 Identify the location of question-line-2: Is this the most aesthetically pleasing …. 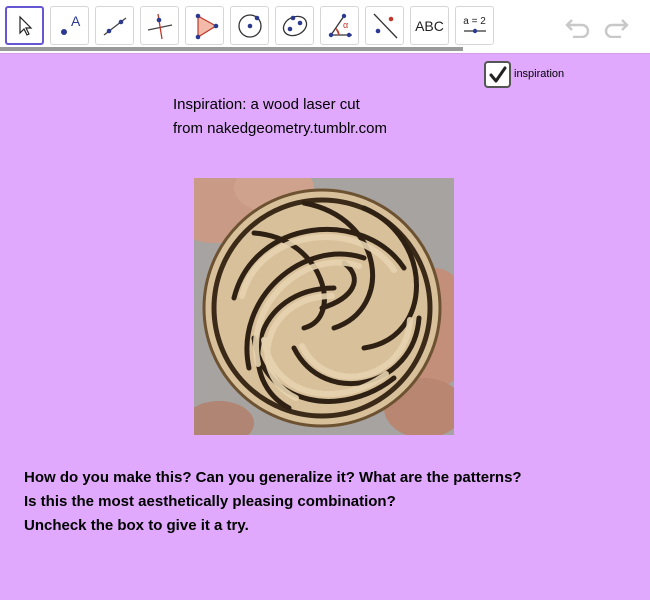
(210, 501).